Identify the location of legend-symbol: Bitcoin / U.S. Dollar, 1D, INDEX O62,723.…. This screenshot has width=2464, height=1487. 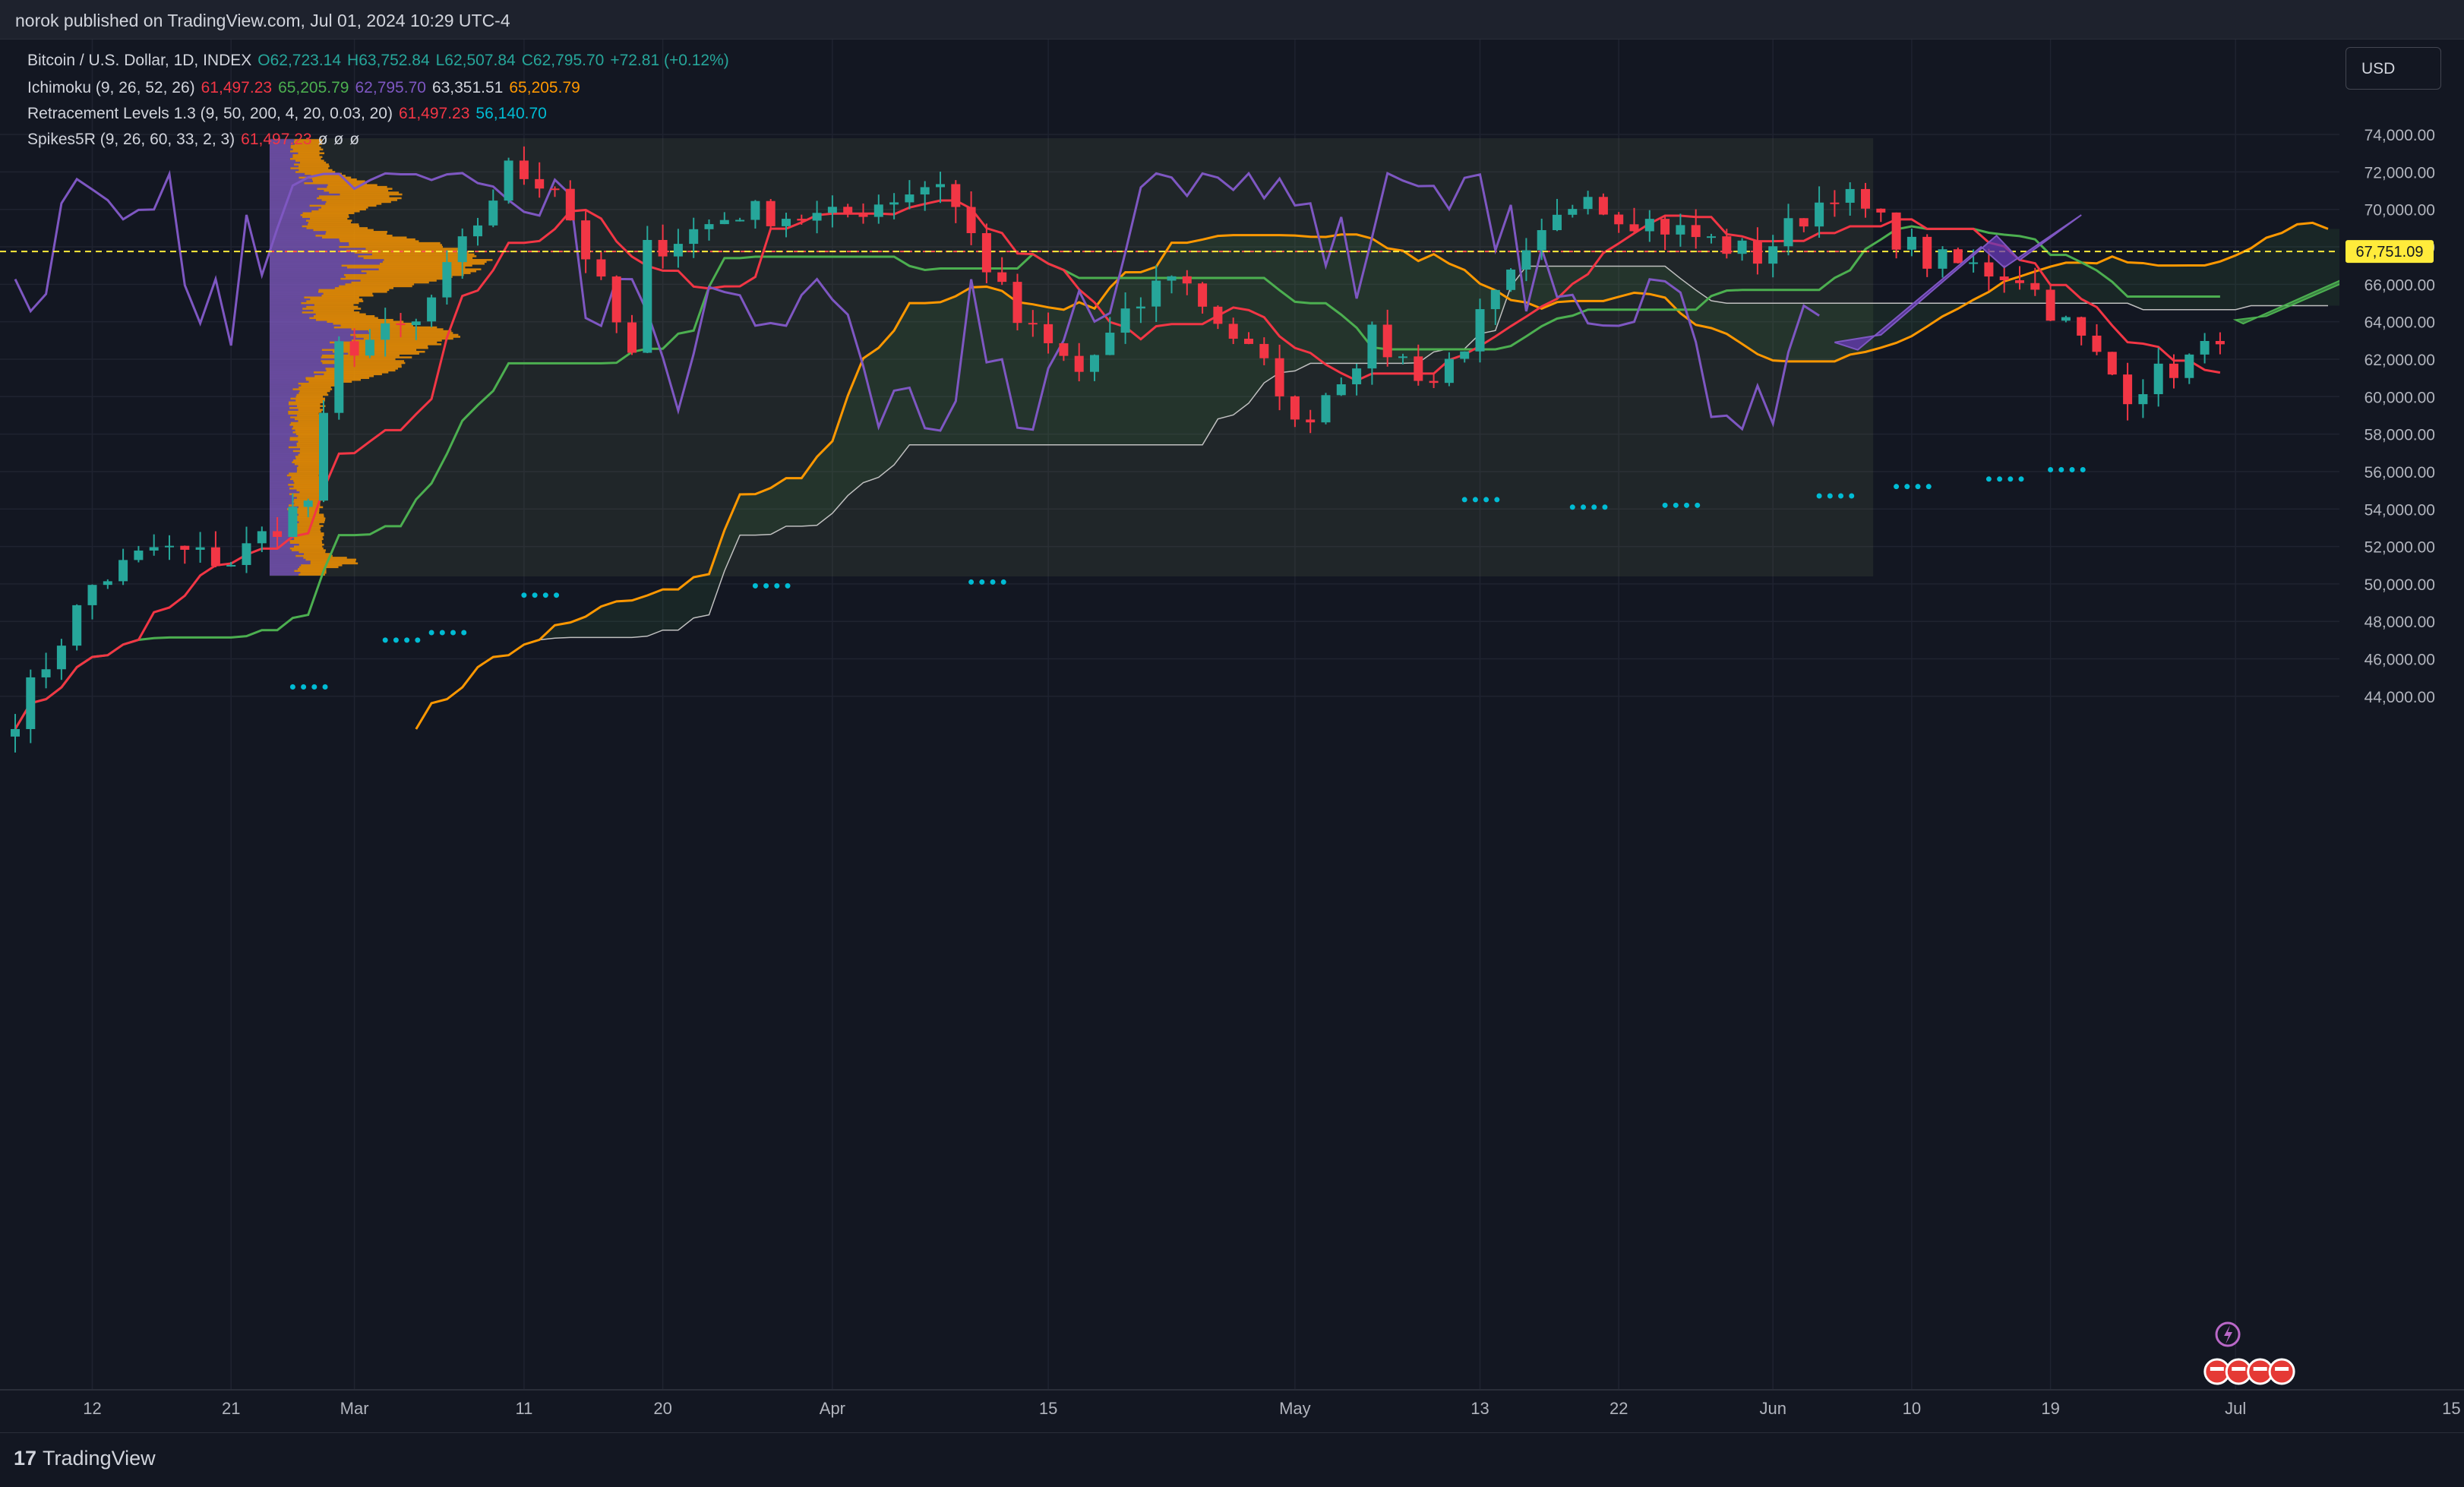
(381, 61).